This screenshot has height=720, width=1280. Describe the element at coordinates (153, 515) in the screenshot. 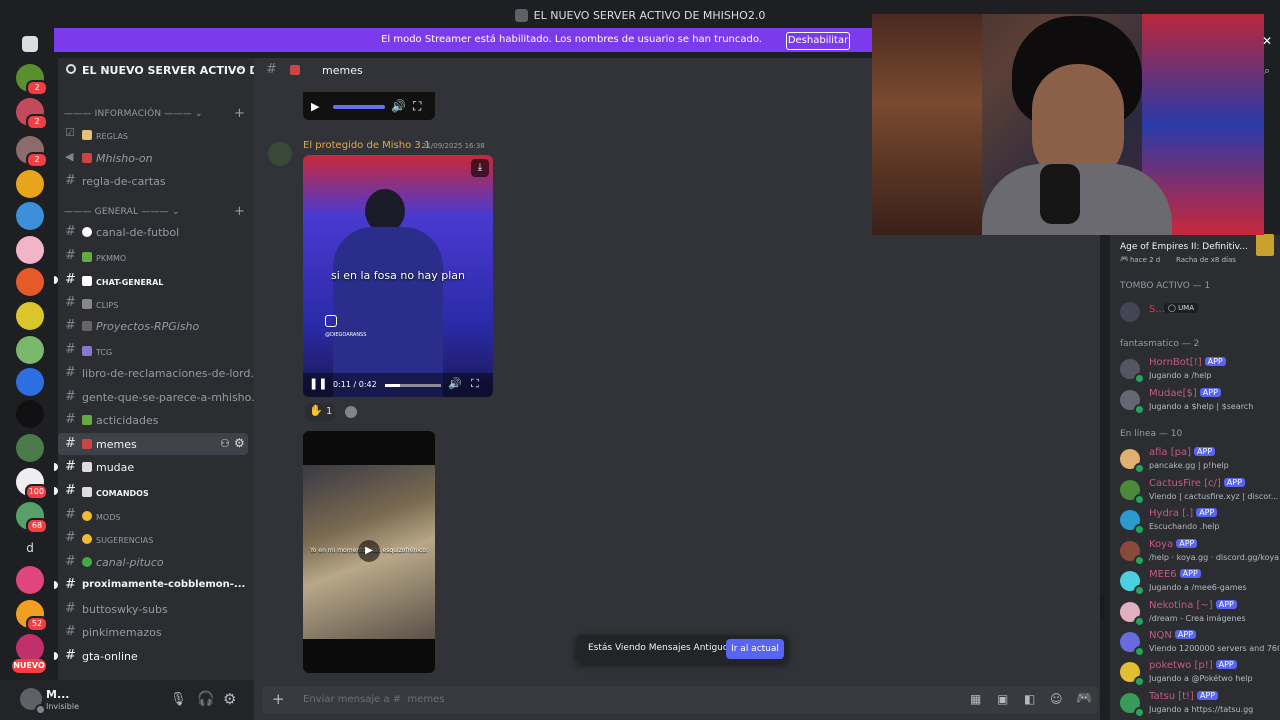

I see `channel-mods: # MODS` at that location.